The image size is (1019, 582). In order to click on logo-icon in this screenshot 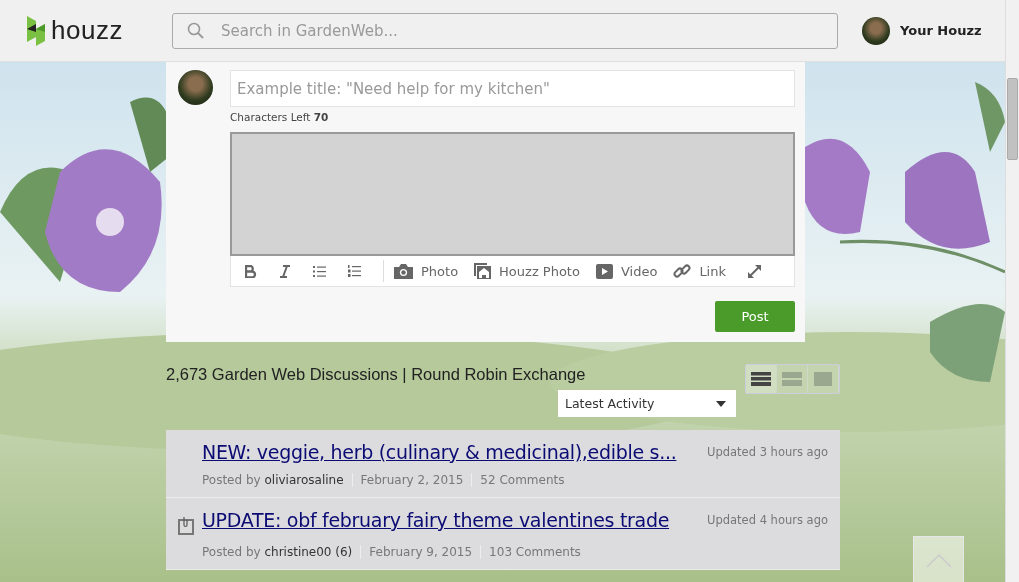, I will do `click(36, 30)`.